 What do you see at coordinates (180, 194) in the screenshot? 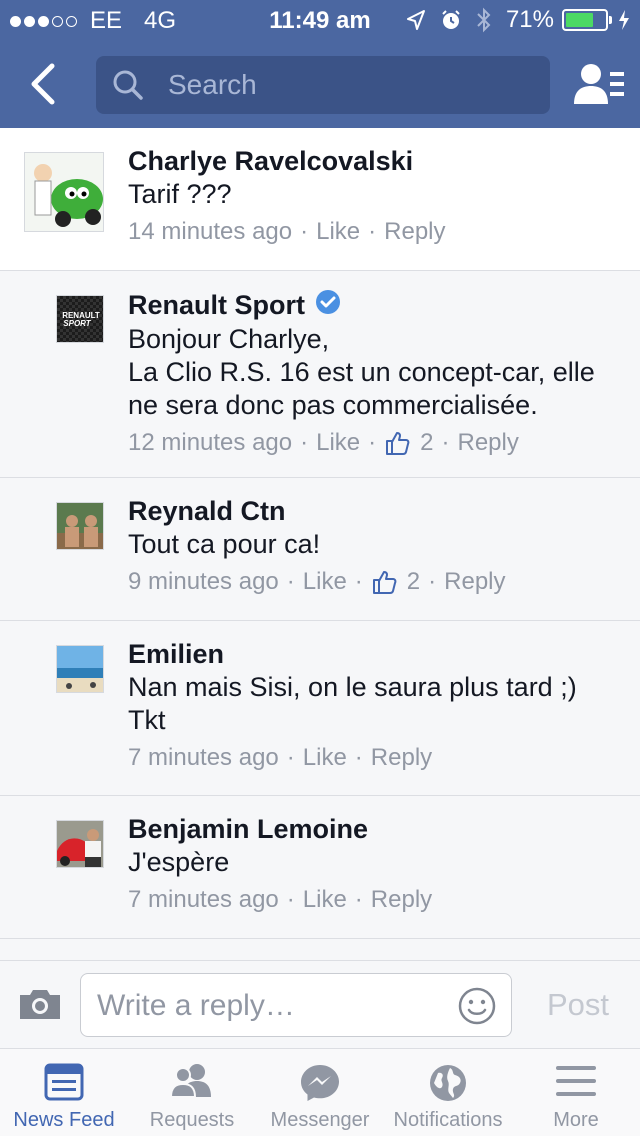
I see `comment-text: Tarif ???` at bounding box center [180, 194].